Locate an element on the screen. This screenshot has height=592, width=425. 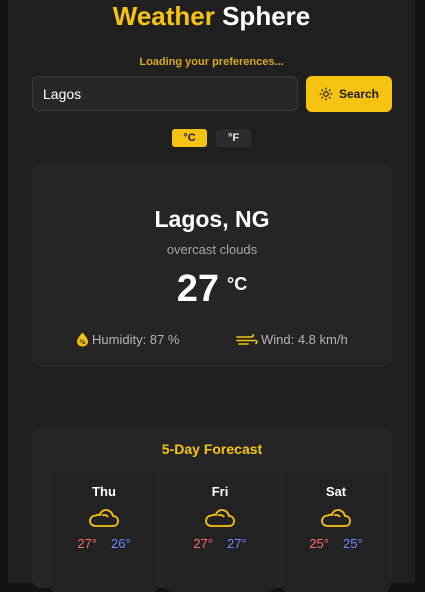
forecast-low: 25° is located at coordinates (353, 543).